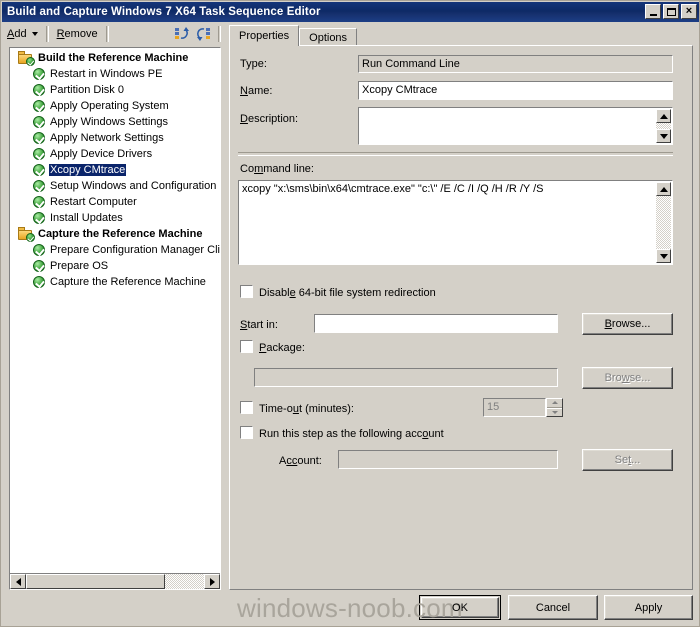 This screenshot has width=700, height=627. I want to click on tree-step-node: Capture the Reference Machine, so click(117, 282).